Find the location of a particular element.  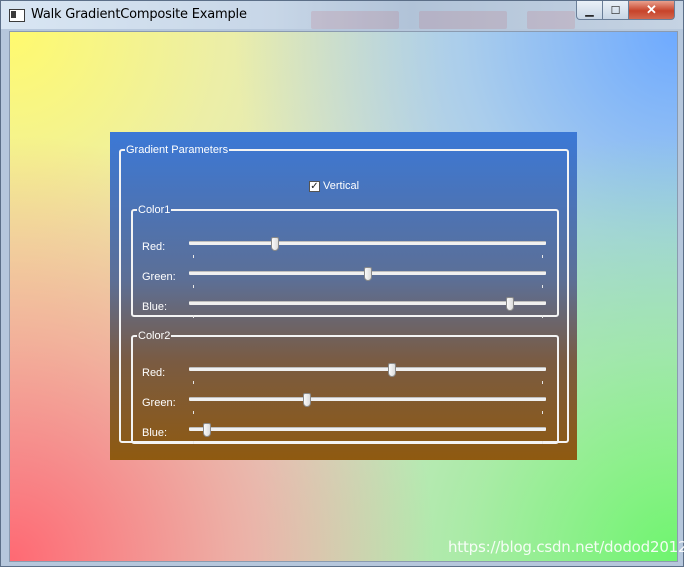

color2-red-label: Red: is located at coordinates (154, 373).